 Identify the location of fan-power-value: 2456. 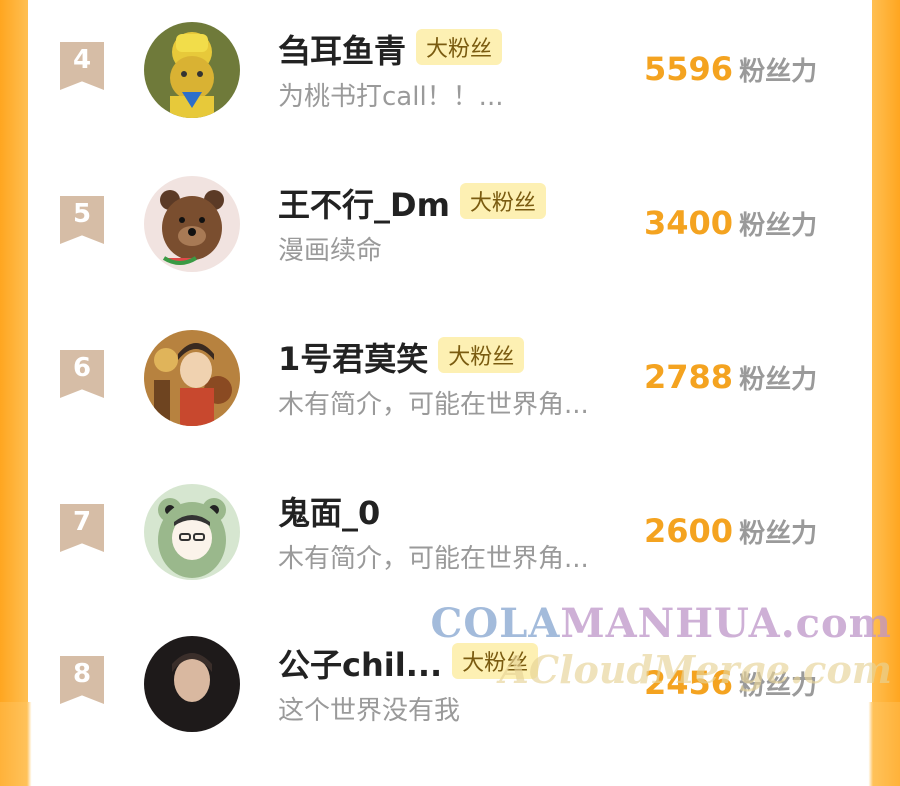
(689, 683).